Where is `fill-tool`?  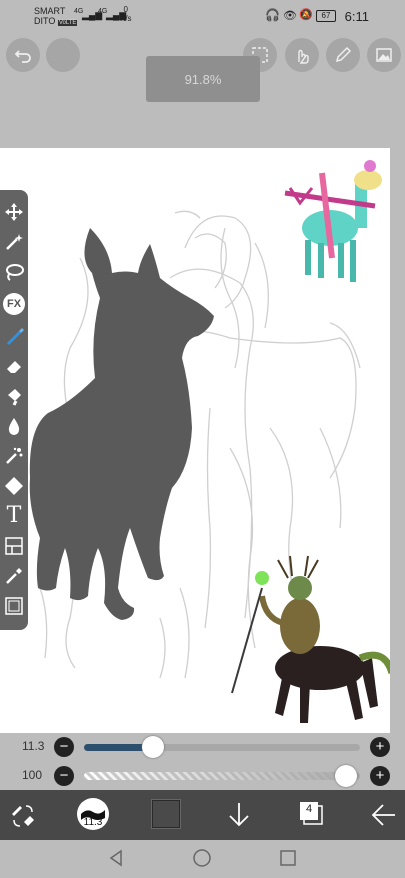
fill-tool is located at coordinates (14, 396).